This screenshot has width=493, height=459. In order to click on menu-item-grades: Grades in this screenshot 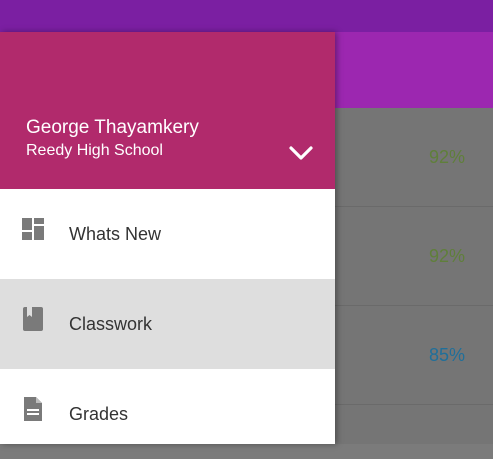, I will do `click(167, 414)`.